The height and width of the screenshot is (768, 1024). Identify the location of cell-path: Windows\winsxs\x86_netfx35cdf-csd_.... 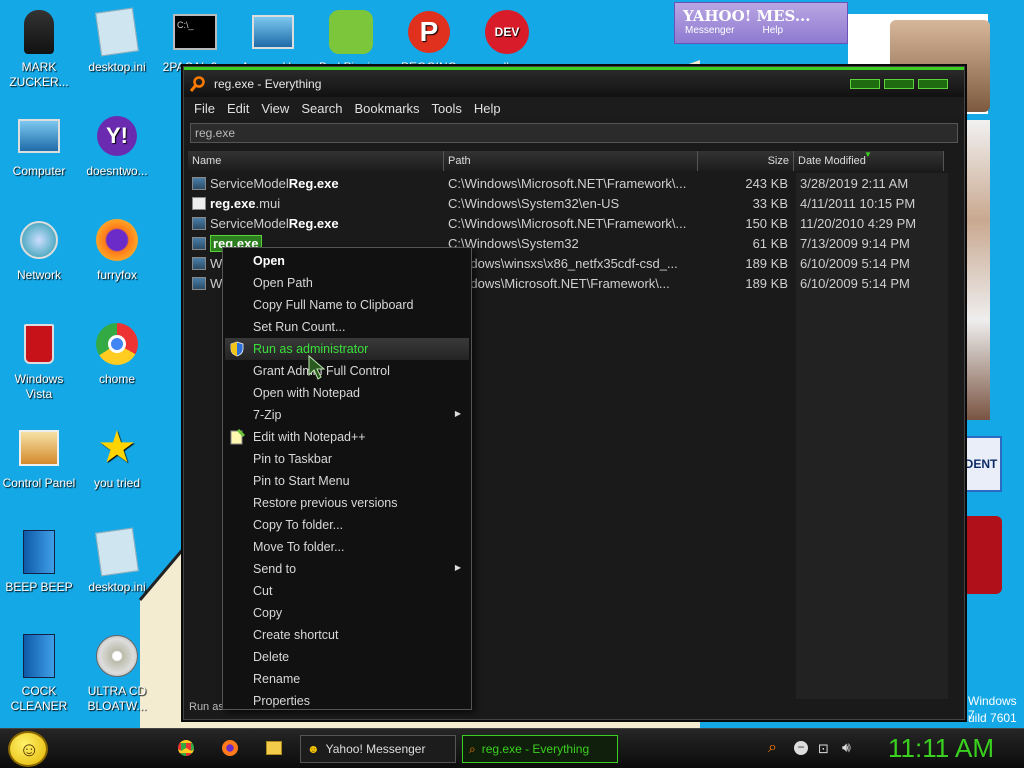
(563, 263).